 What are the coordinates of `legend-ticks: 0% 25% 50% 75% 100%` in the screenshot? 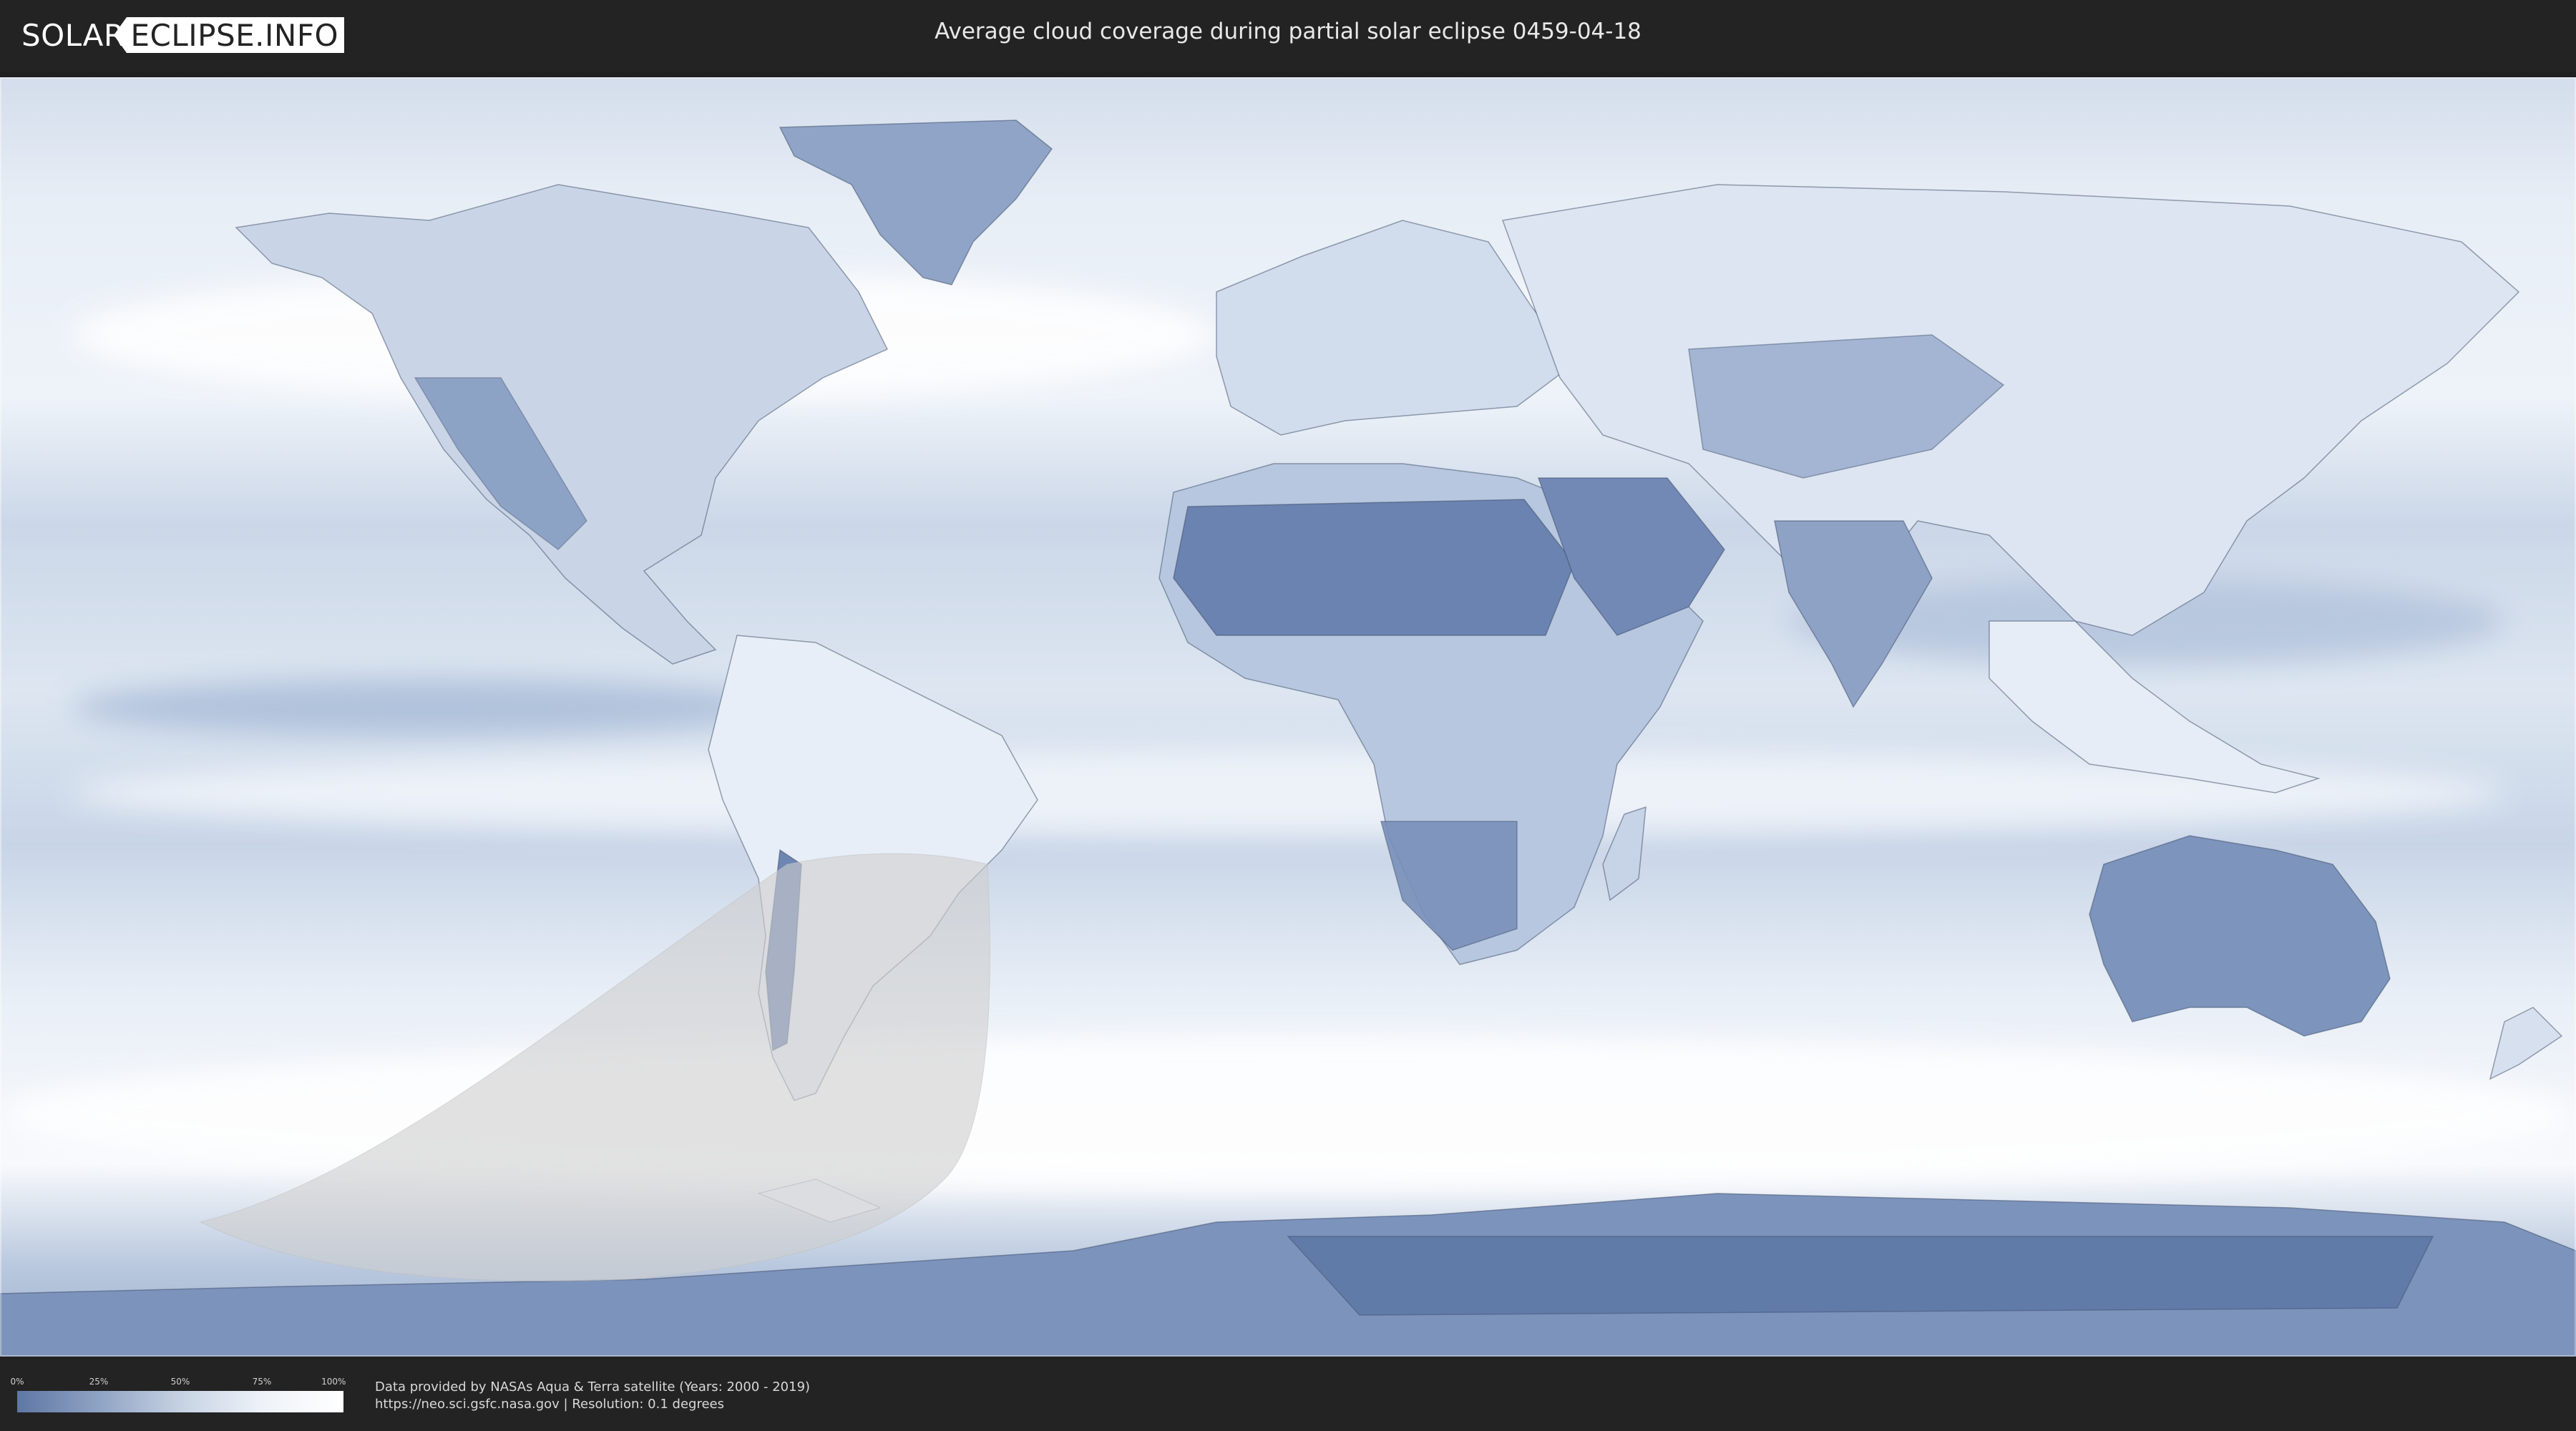 It's located at (178, 1382).